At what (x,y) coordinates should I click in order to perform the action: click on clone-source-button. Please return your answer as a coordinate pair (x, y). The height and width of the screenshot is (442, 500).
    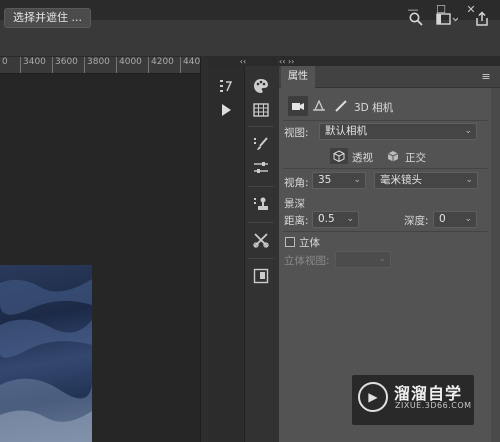
    Looking at the image, I should click on (261, 204).